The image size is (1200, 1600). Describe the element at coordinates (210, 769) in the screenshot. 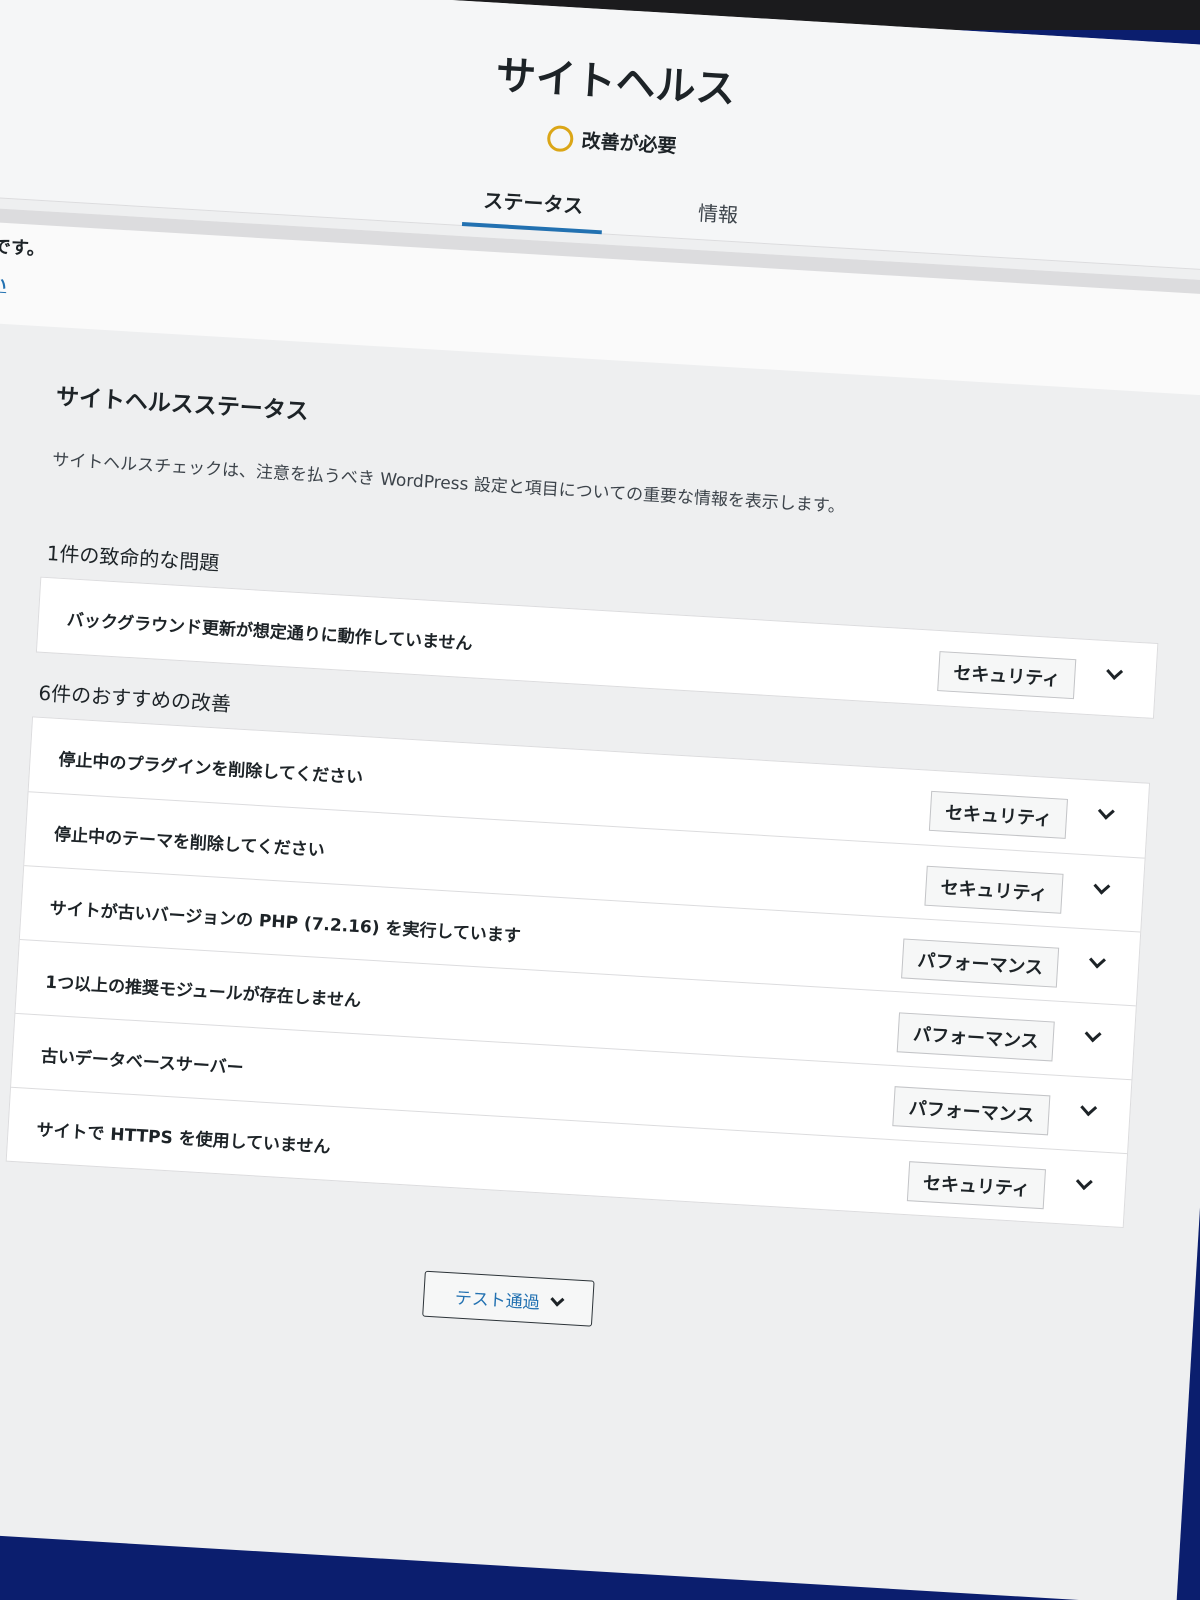

I see `issue-title: 停止中のプラグインを削除してください` at that location.